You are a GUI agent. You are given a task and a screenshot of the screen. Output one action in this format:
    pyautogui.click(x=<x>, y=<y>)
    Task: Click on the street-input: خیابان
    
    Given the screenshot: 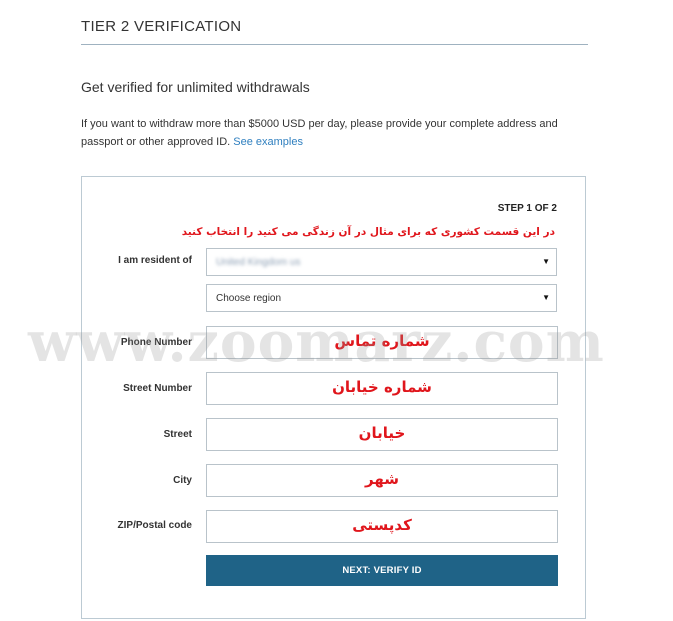 What is the action you would take?
    pyautogui.click(x=382, y=434)
    